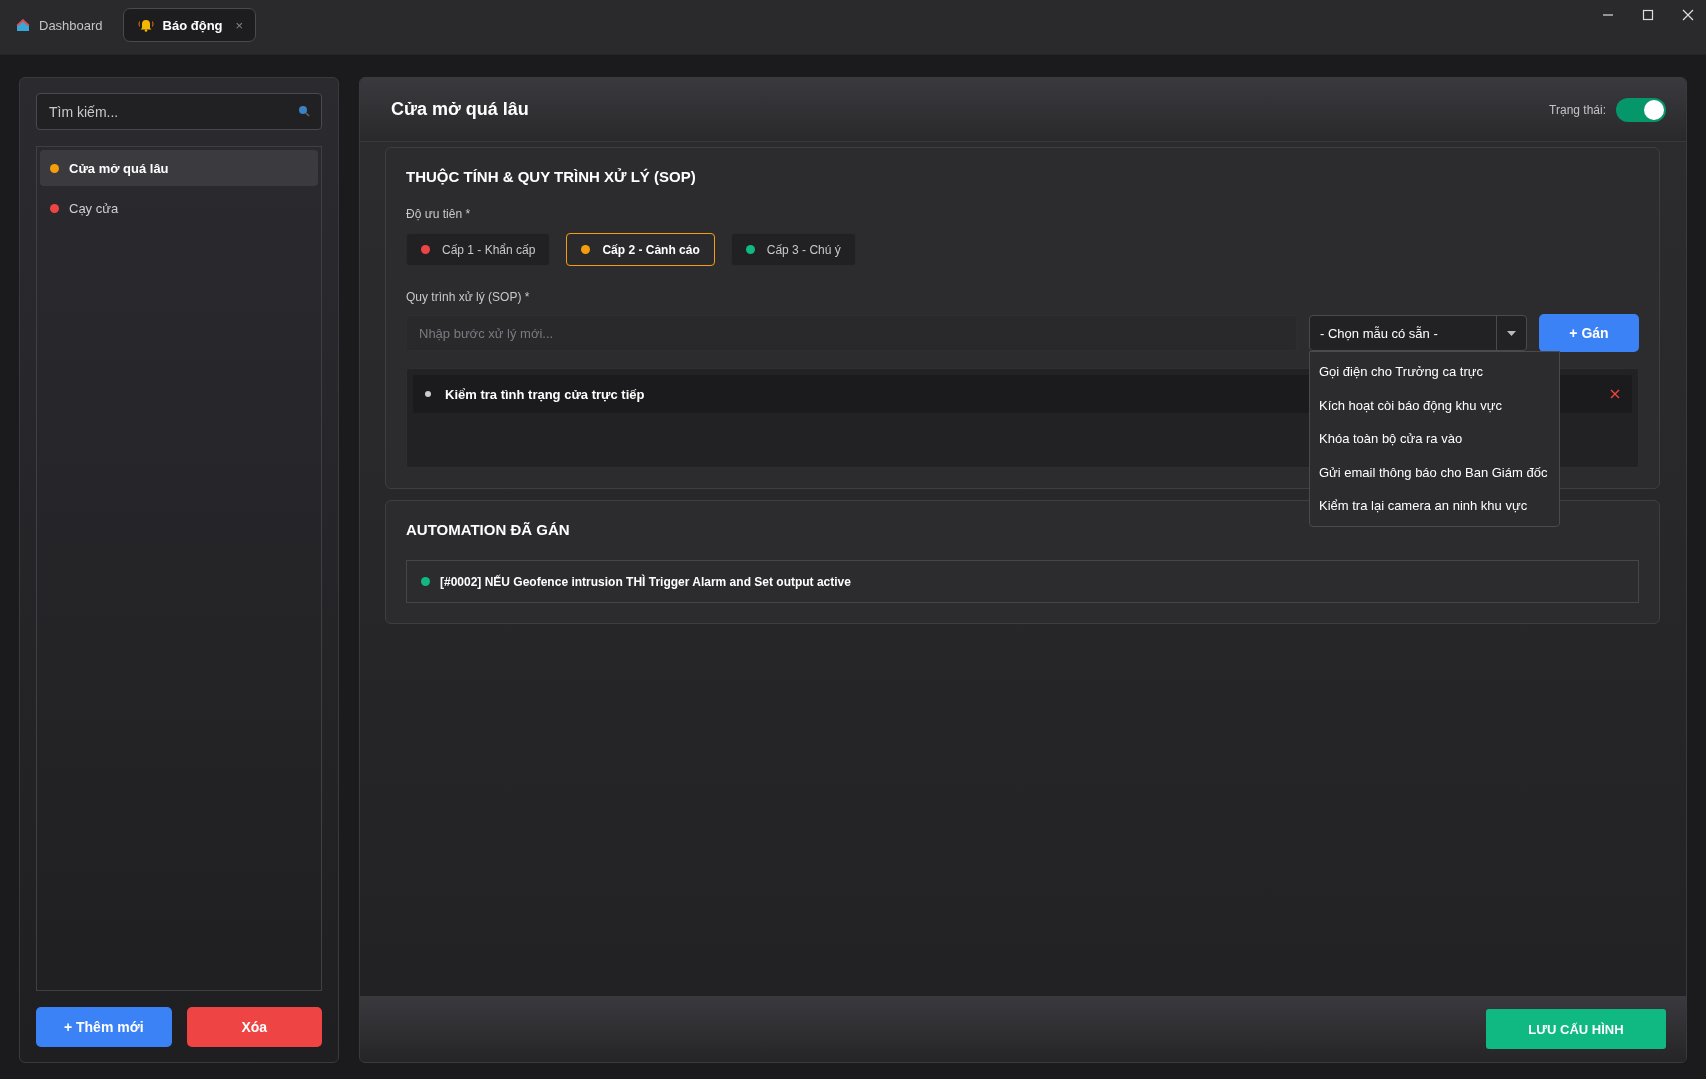 The width and height of the screenshot is (1706, 1079). What do you see at coordinates (23, 25) in the screenshot?
I see `house-icon` at bounding box center [23, 25].